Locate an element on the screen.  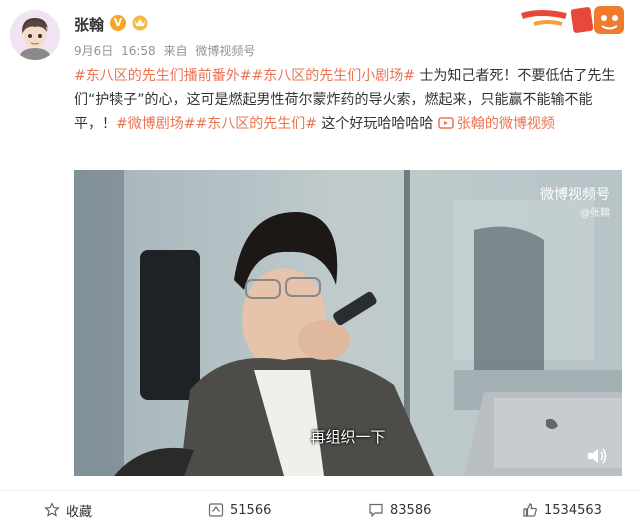
comment-button: 83586 is located at coordinates (399, 510).